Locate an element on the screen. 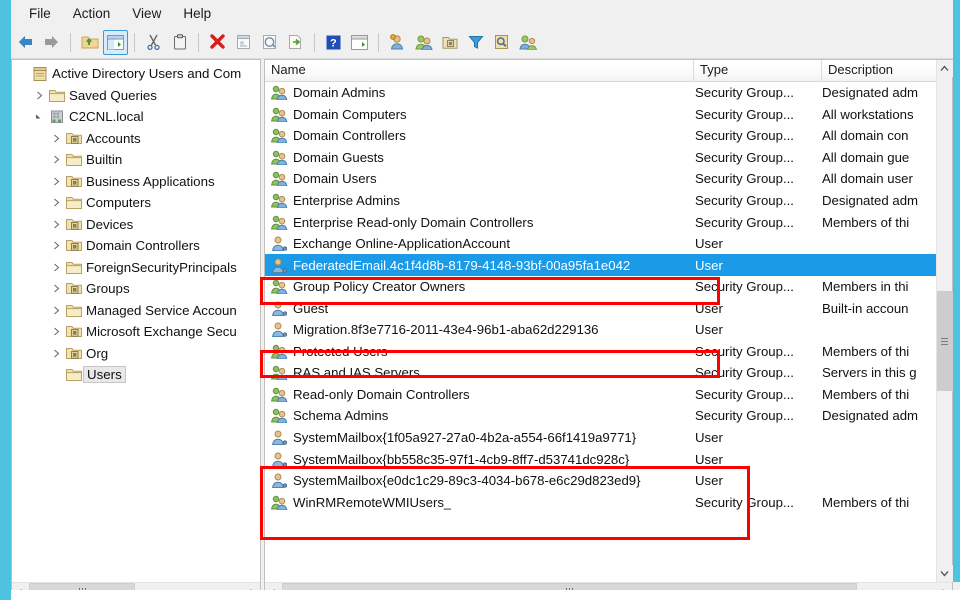 This screenshot has width=960, height=600. show-hide-console-tree-icon is located at coordinates (115, 42).